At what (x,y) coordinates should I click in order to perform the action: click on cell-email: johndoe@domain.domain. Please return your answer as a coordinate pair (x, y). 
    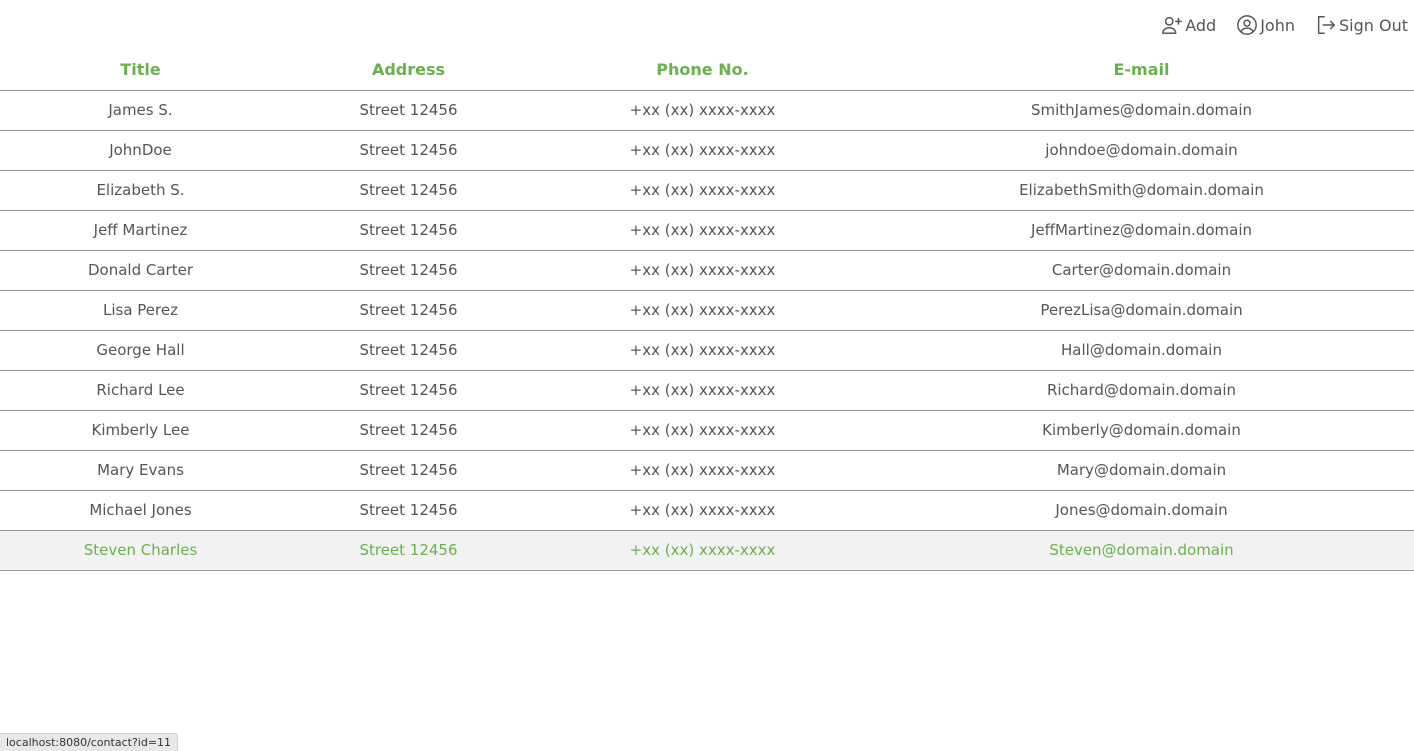
    Looking at the image, I should click on (1141, 150).